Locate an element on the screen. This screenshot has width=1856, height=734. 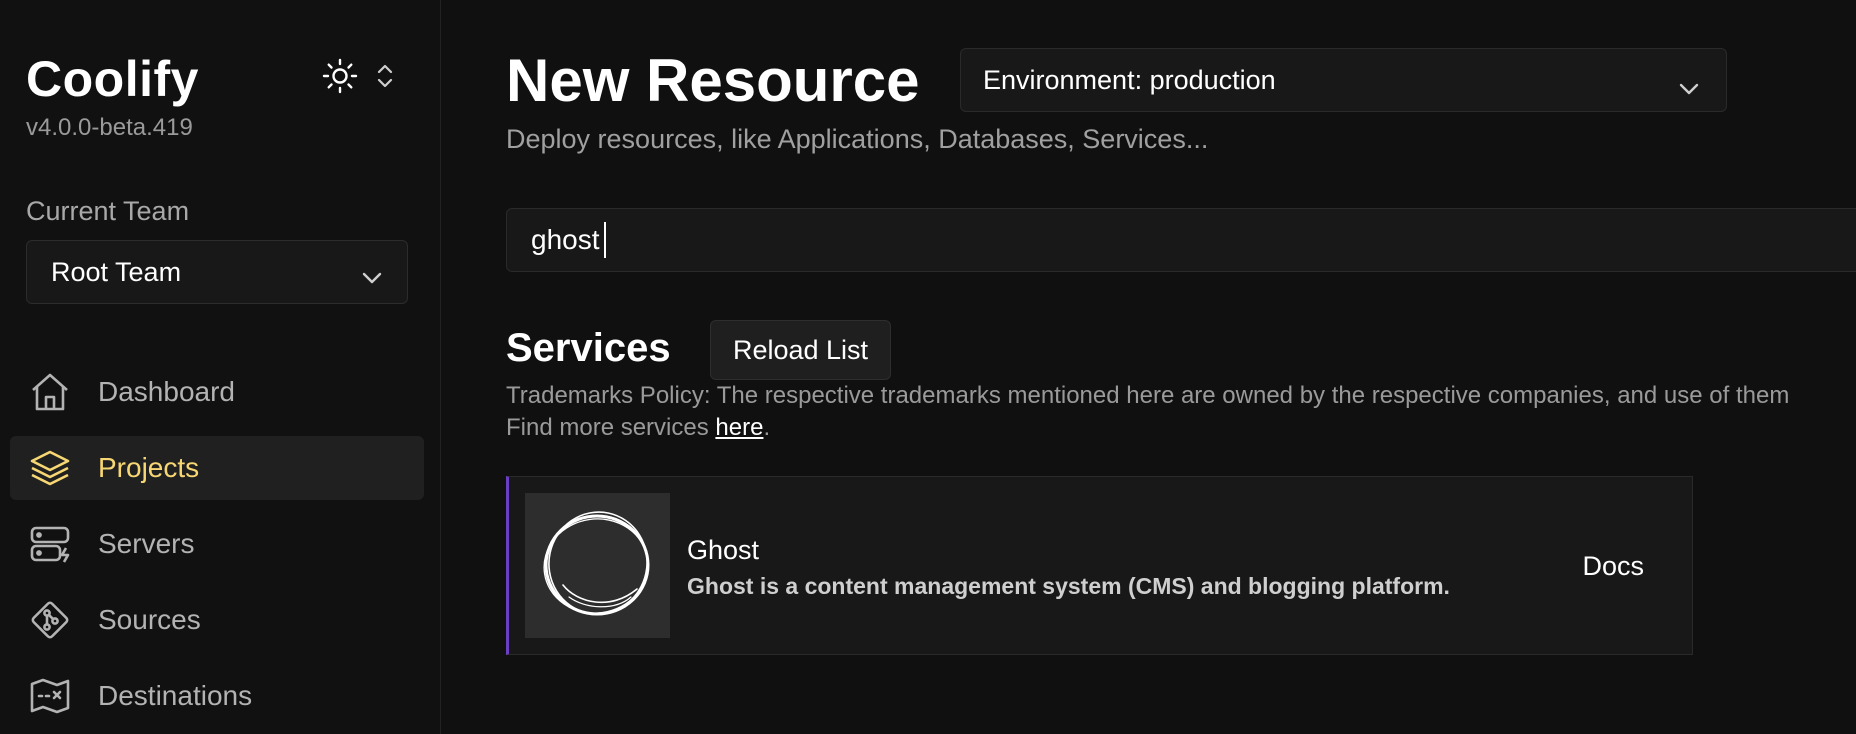
chevron-up-down-icon is located at coordinates (385, 76).